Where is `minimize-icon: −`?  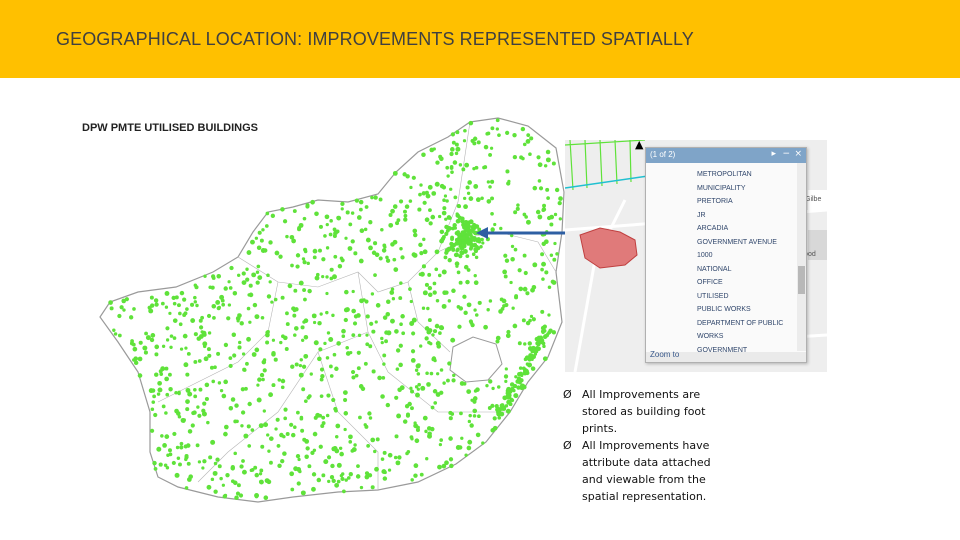
minimize-icon: − is located at coordinates (786, 154).